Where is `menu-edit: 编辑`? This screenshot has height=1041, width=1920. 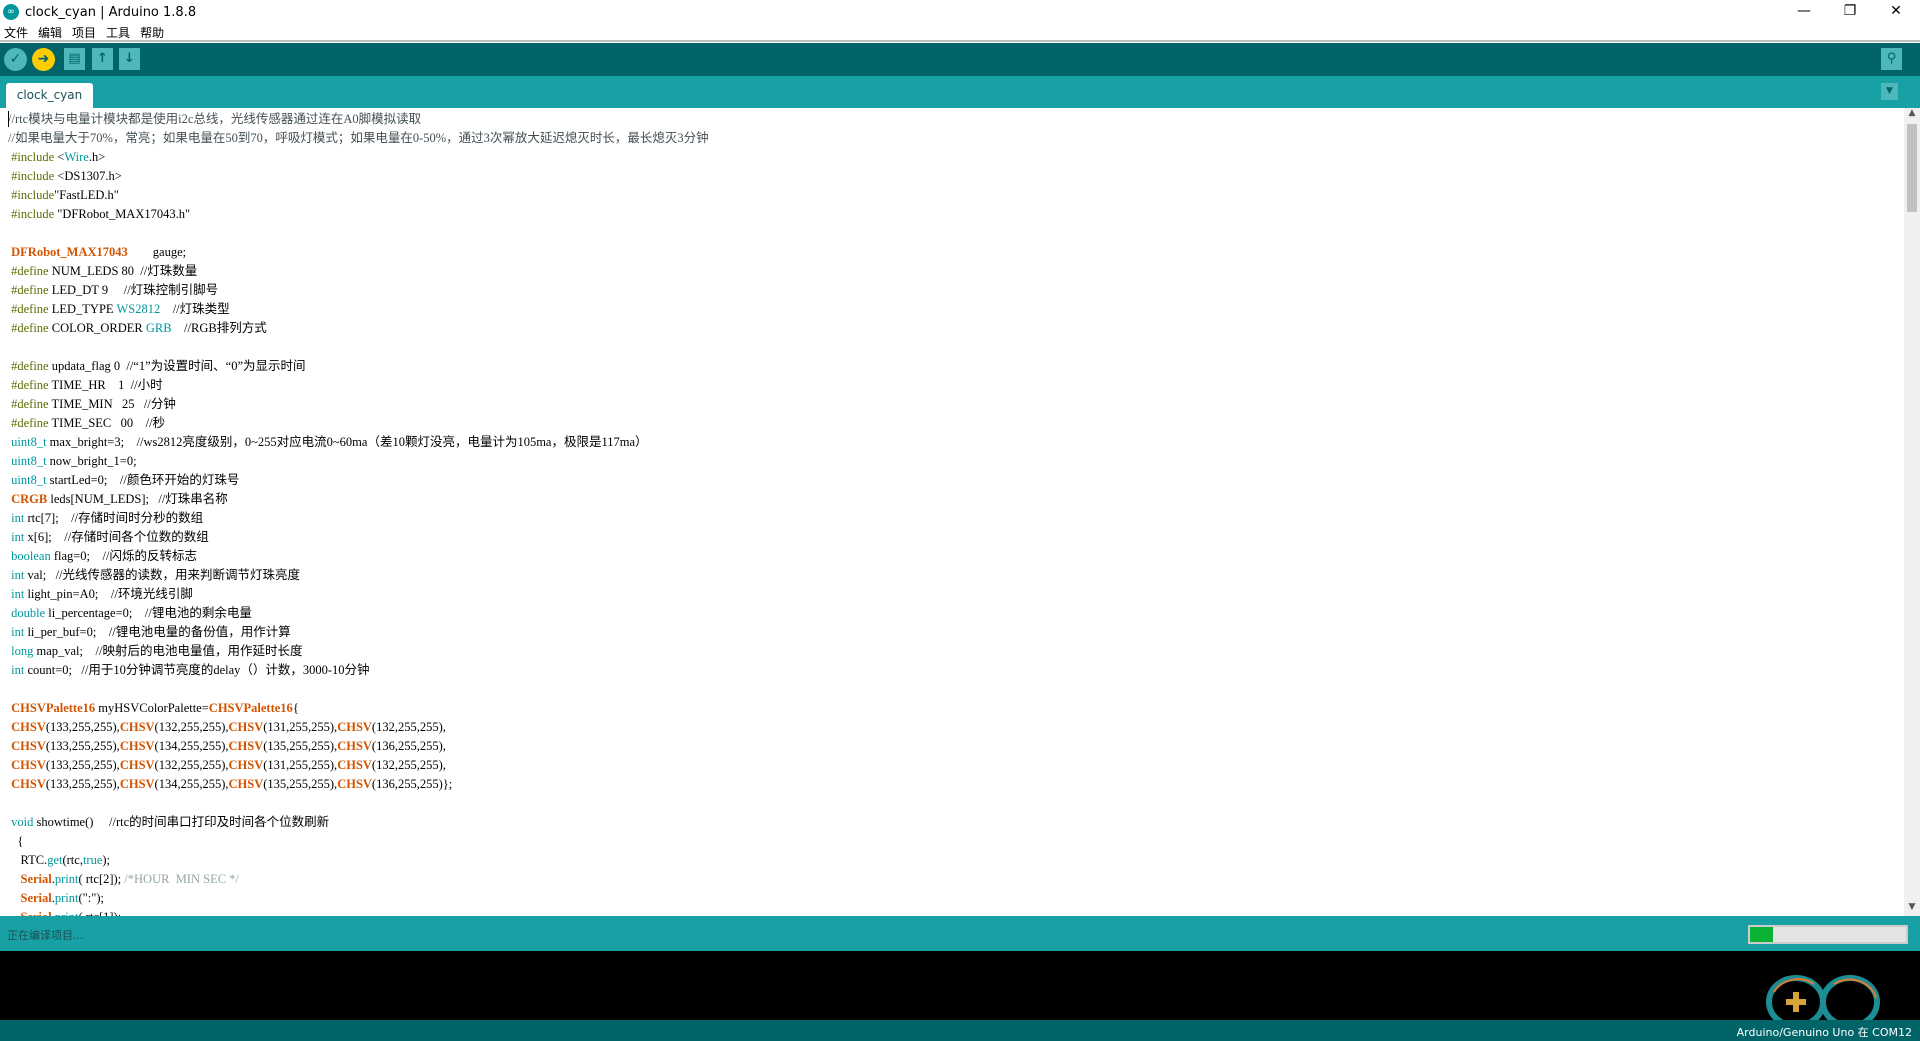 menu-edit: 编辑 is located at coordinates (50, 32).